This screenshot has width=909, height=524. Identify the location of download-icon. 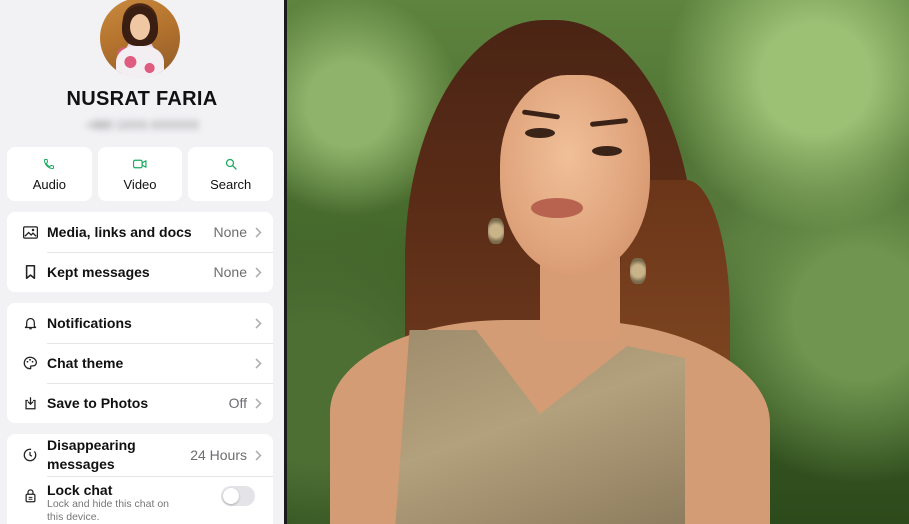
(30, 403).